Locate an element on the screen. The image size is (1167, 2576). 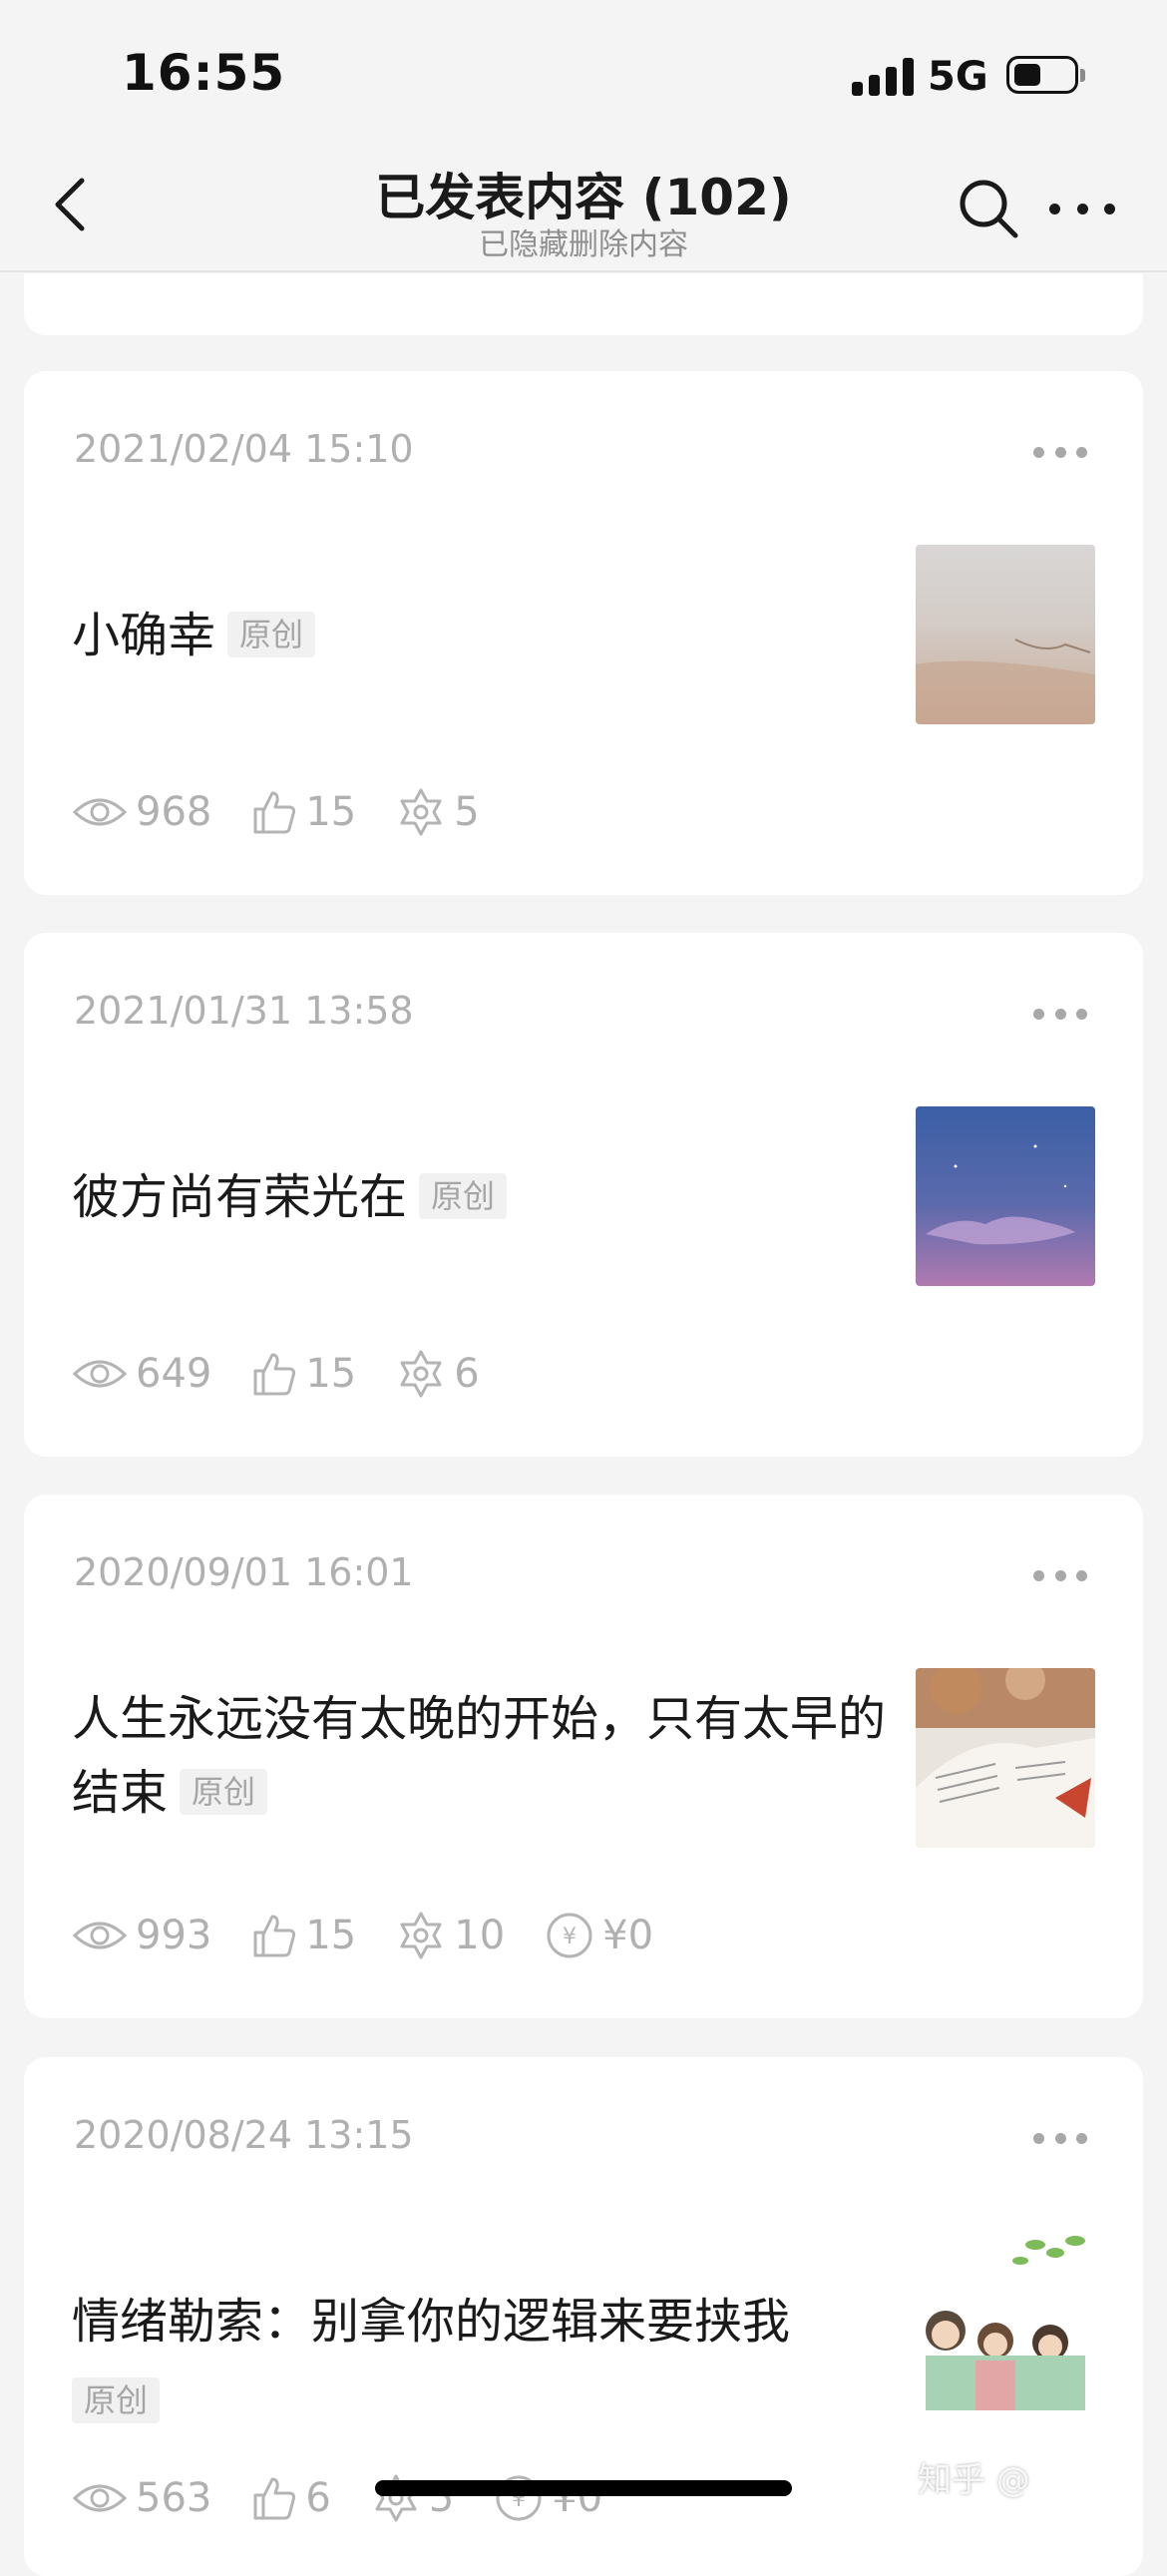
status-bar: 16:55 5G is located at coordinates (583, 70).